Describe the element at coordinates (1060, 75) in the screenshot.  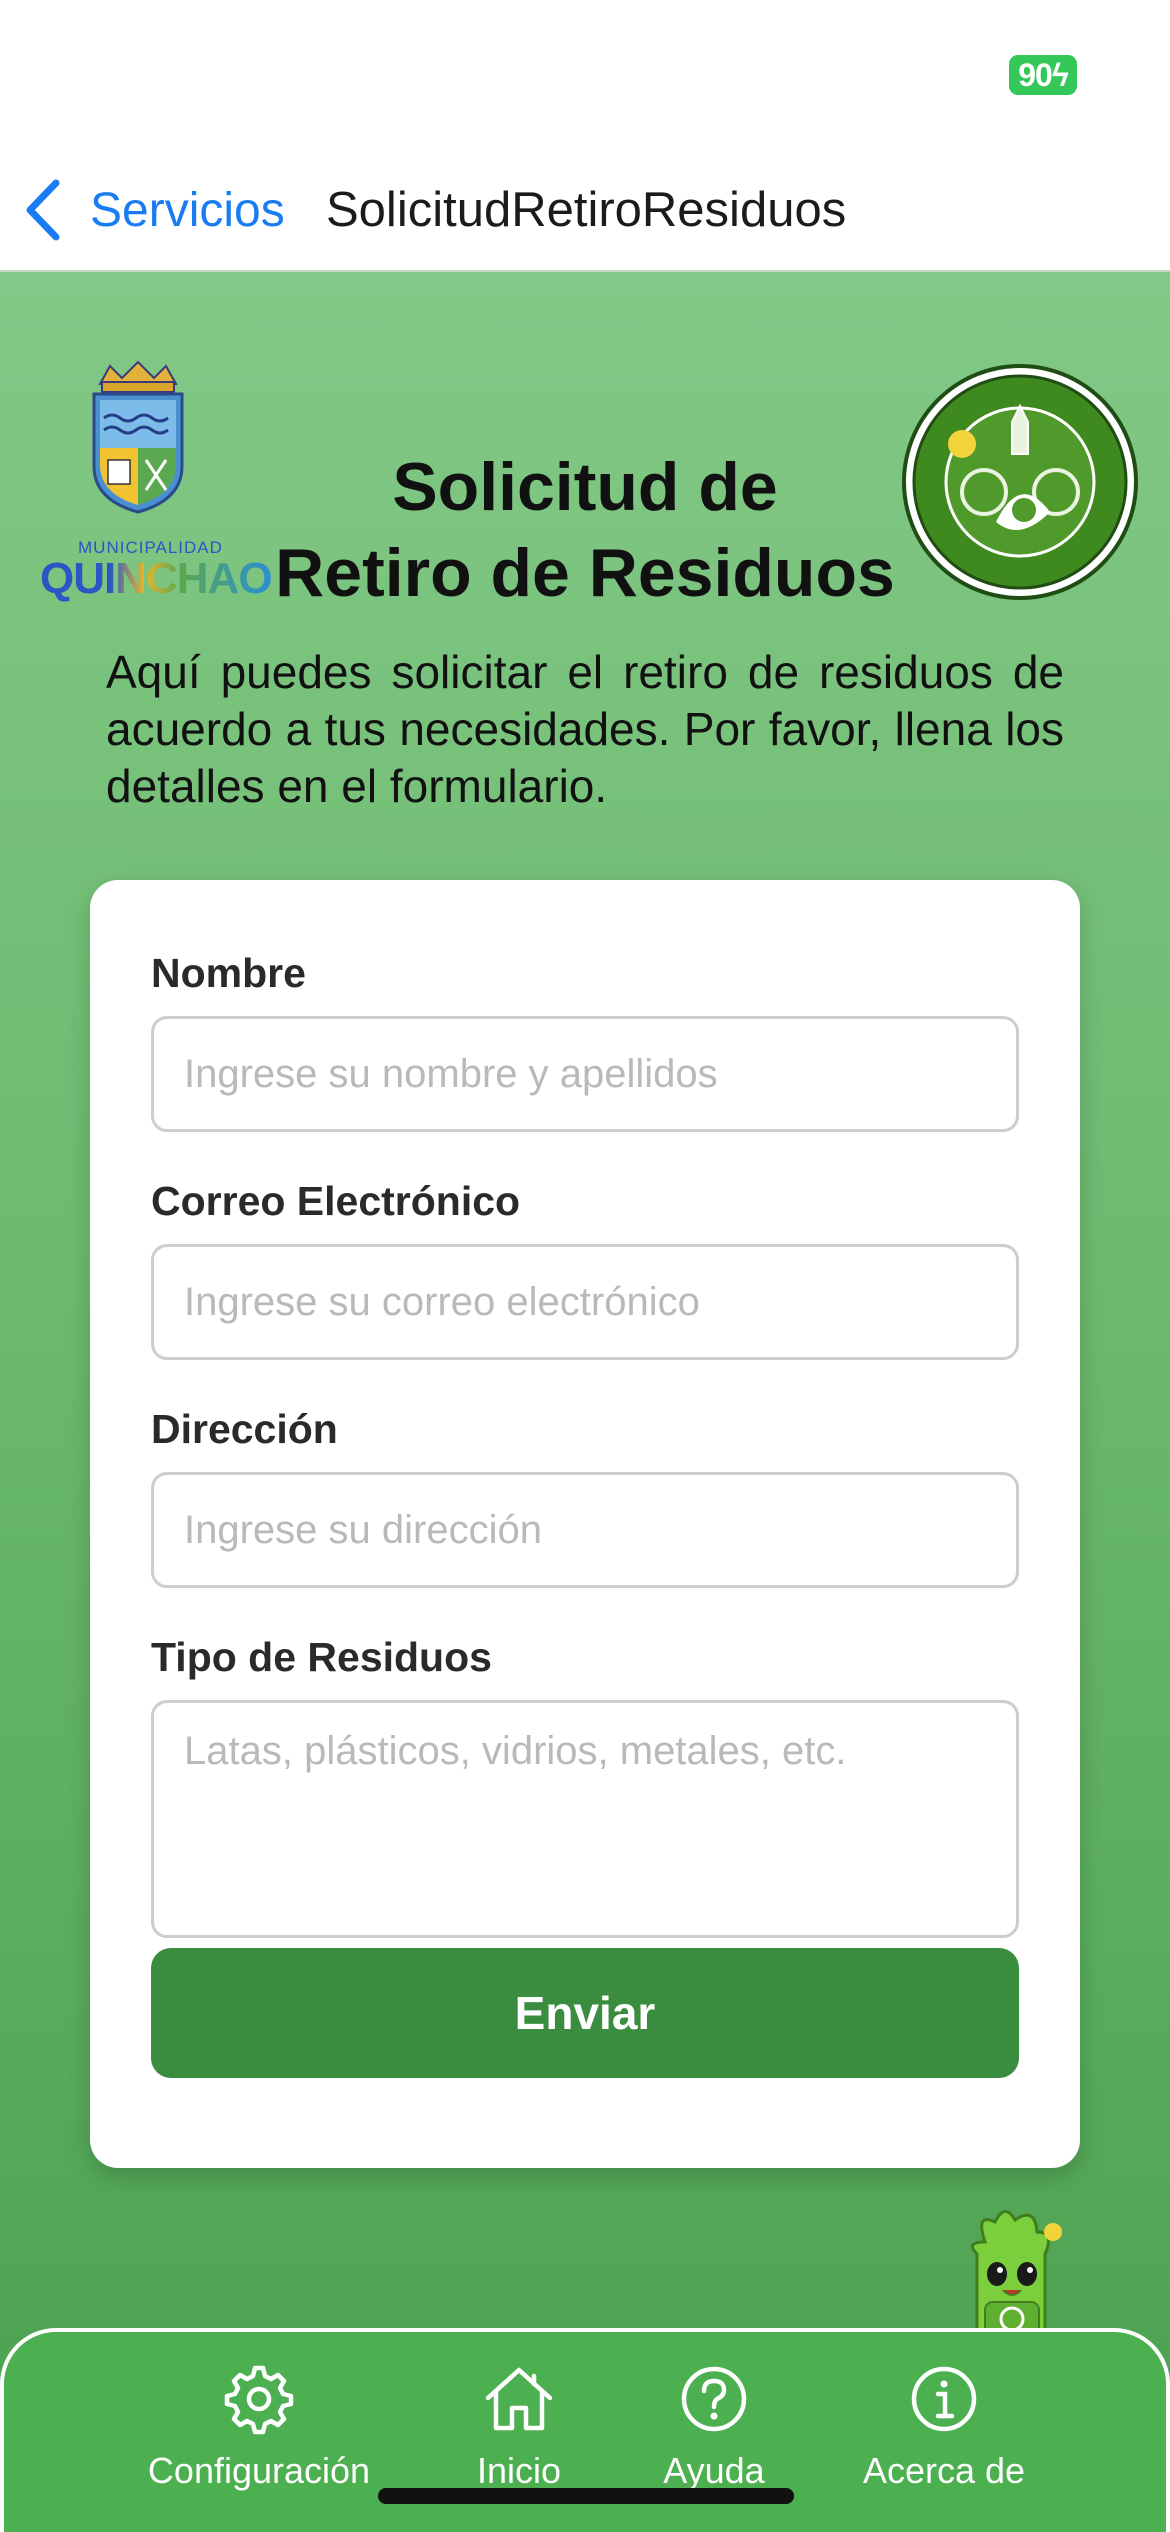
I see `charging-bolt-icon: ϟ` at that location.